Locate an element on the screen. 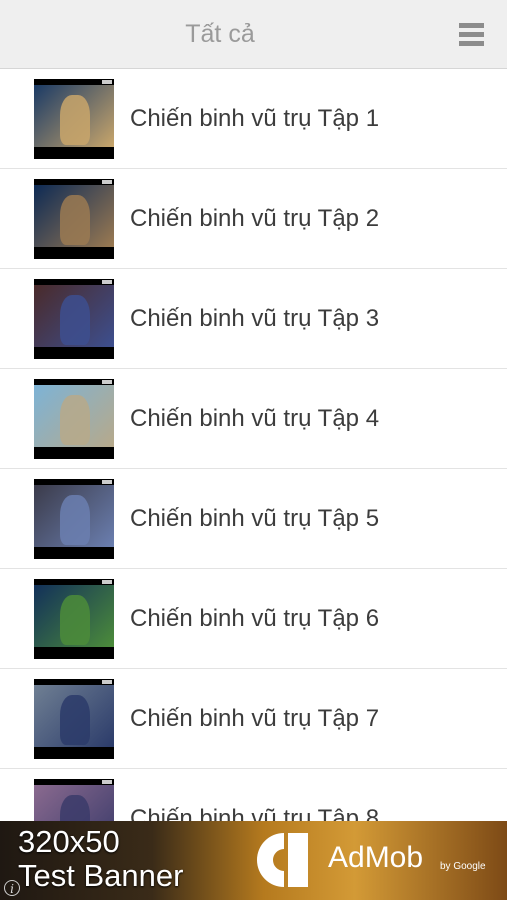 The image size is (507, 900). episode-row: Chiến binh vũ trụ Tập 8 is located at coordinates (253, 795).